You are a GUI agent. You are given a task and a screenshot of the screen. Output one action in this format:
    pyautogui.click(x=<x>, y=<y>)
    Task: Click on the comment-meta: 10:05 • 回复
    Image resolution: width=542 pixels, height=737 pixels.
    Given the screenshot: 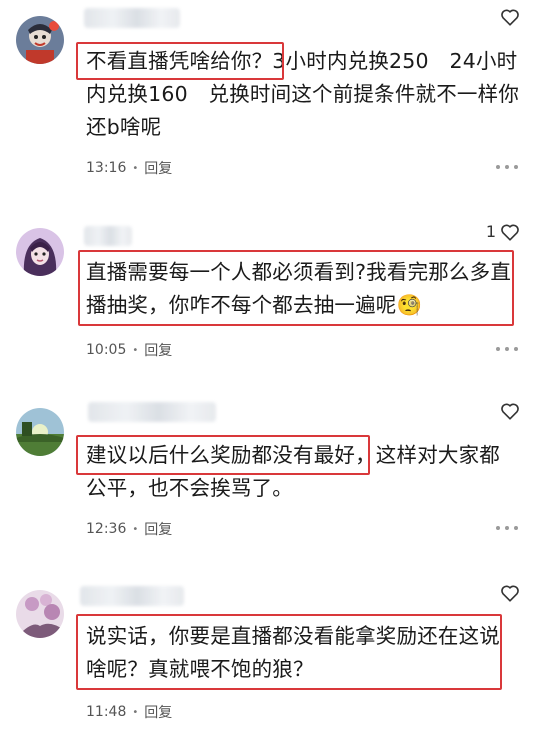 What is the action you would take?
    pyautogui.click(x=129, y=350)
    